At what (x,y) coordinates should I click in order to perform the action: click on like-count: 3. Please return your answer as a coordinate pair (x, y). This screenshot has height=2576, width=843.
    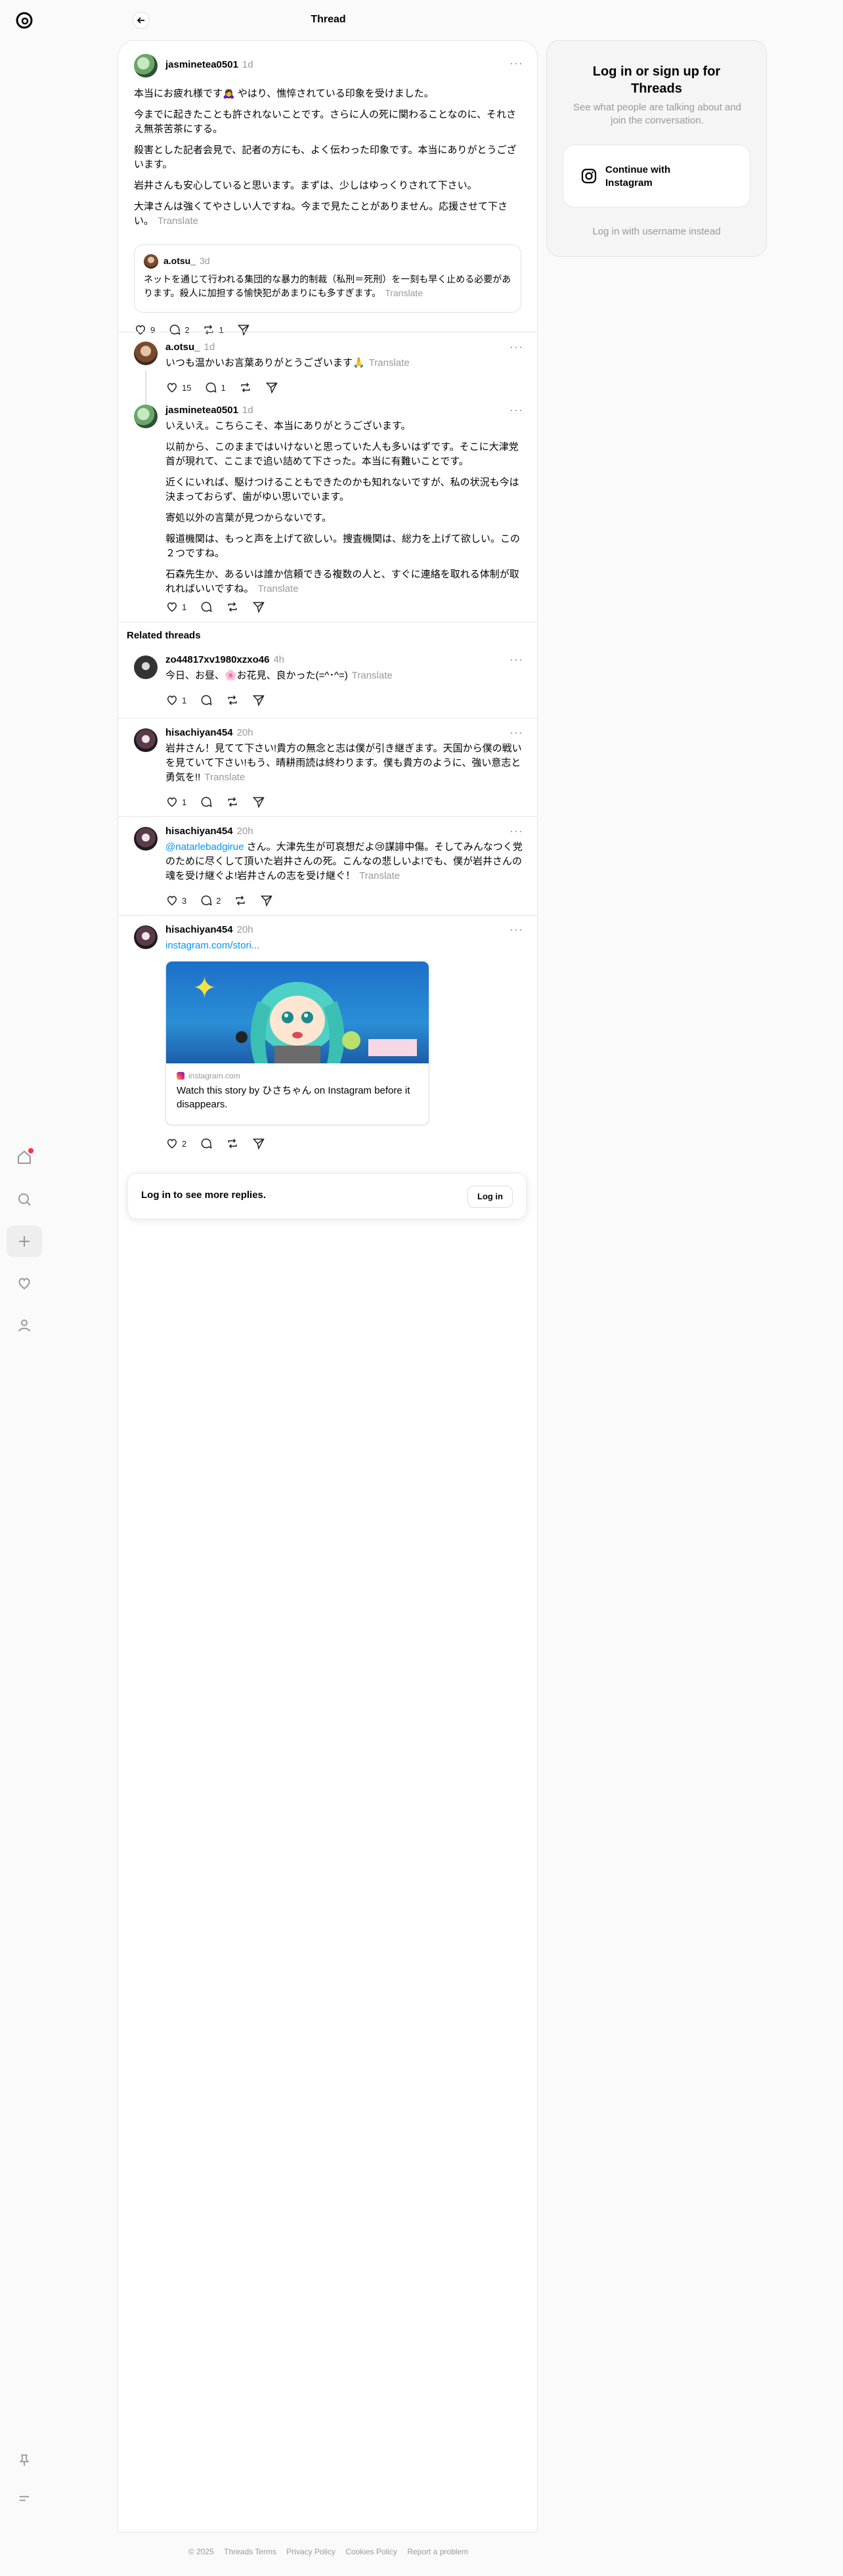
    Looking at the image, I should click on (184, 900).